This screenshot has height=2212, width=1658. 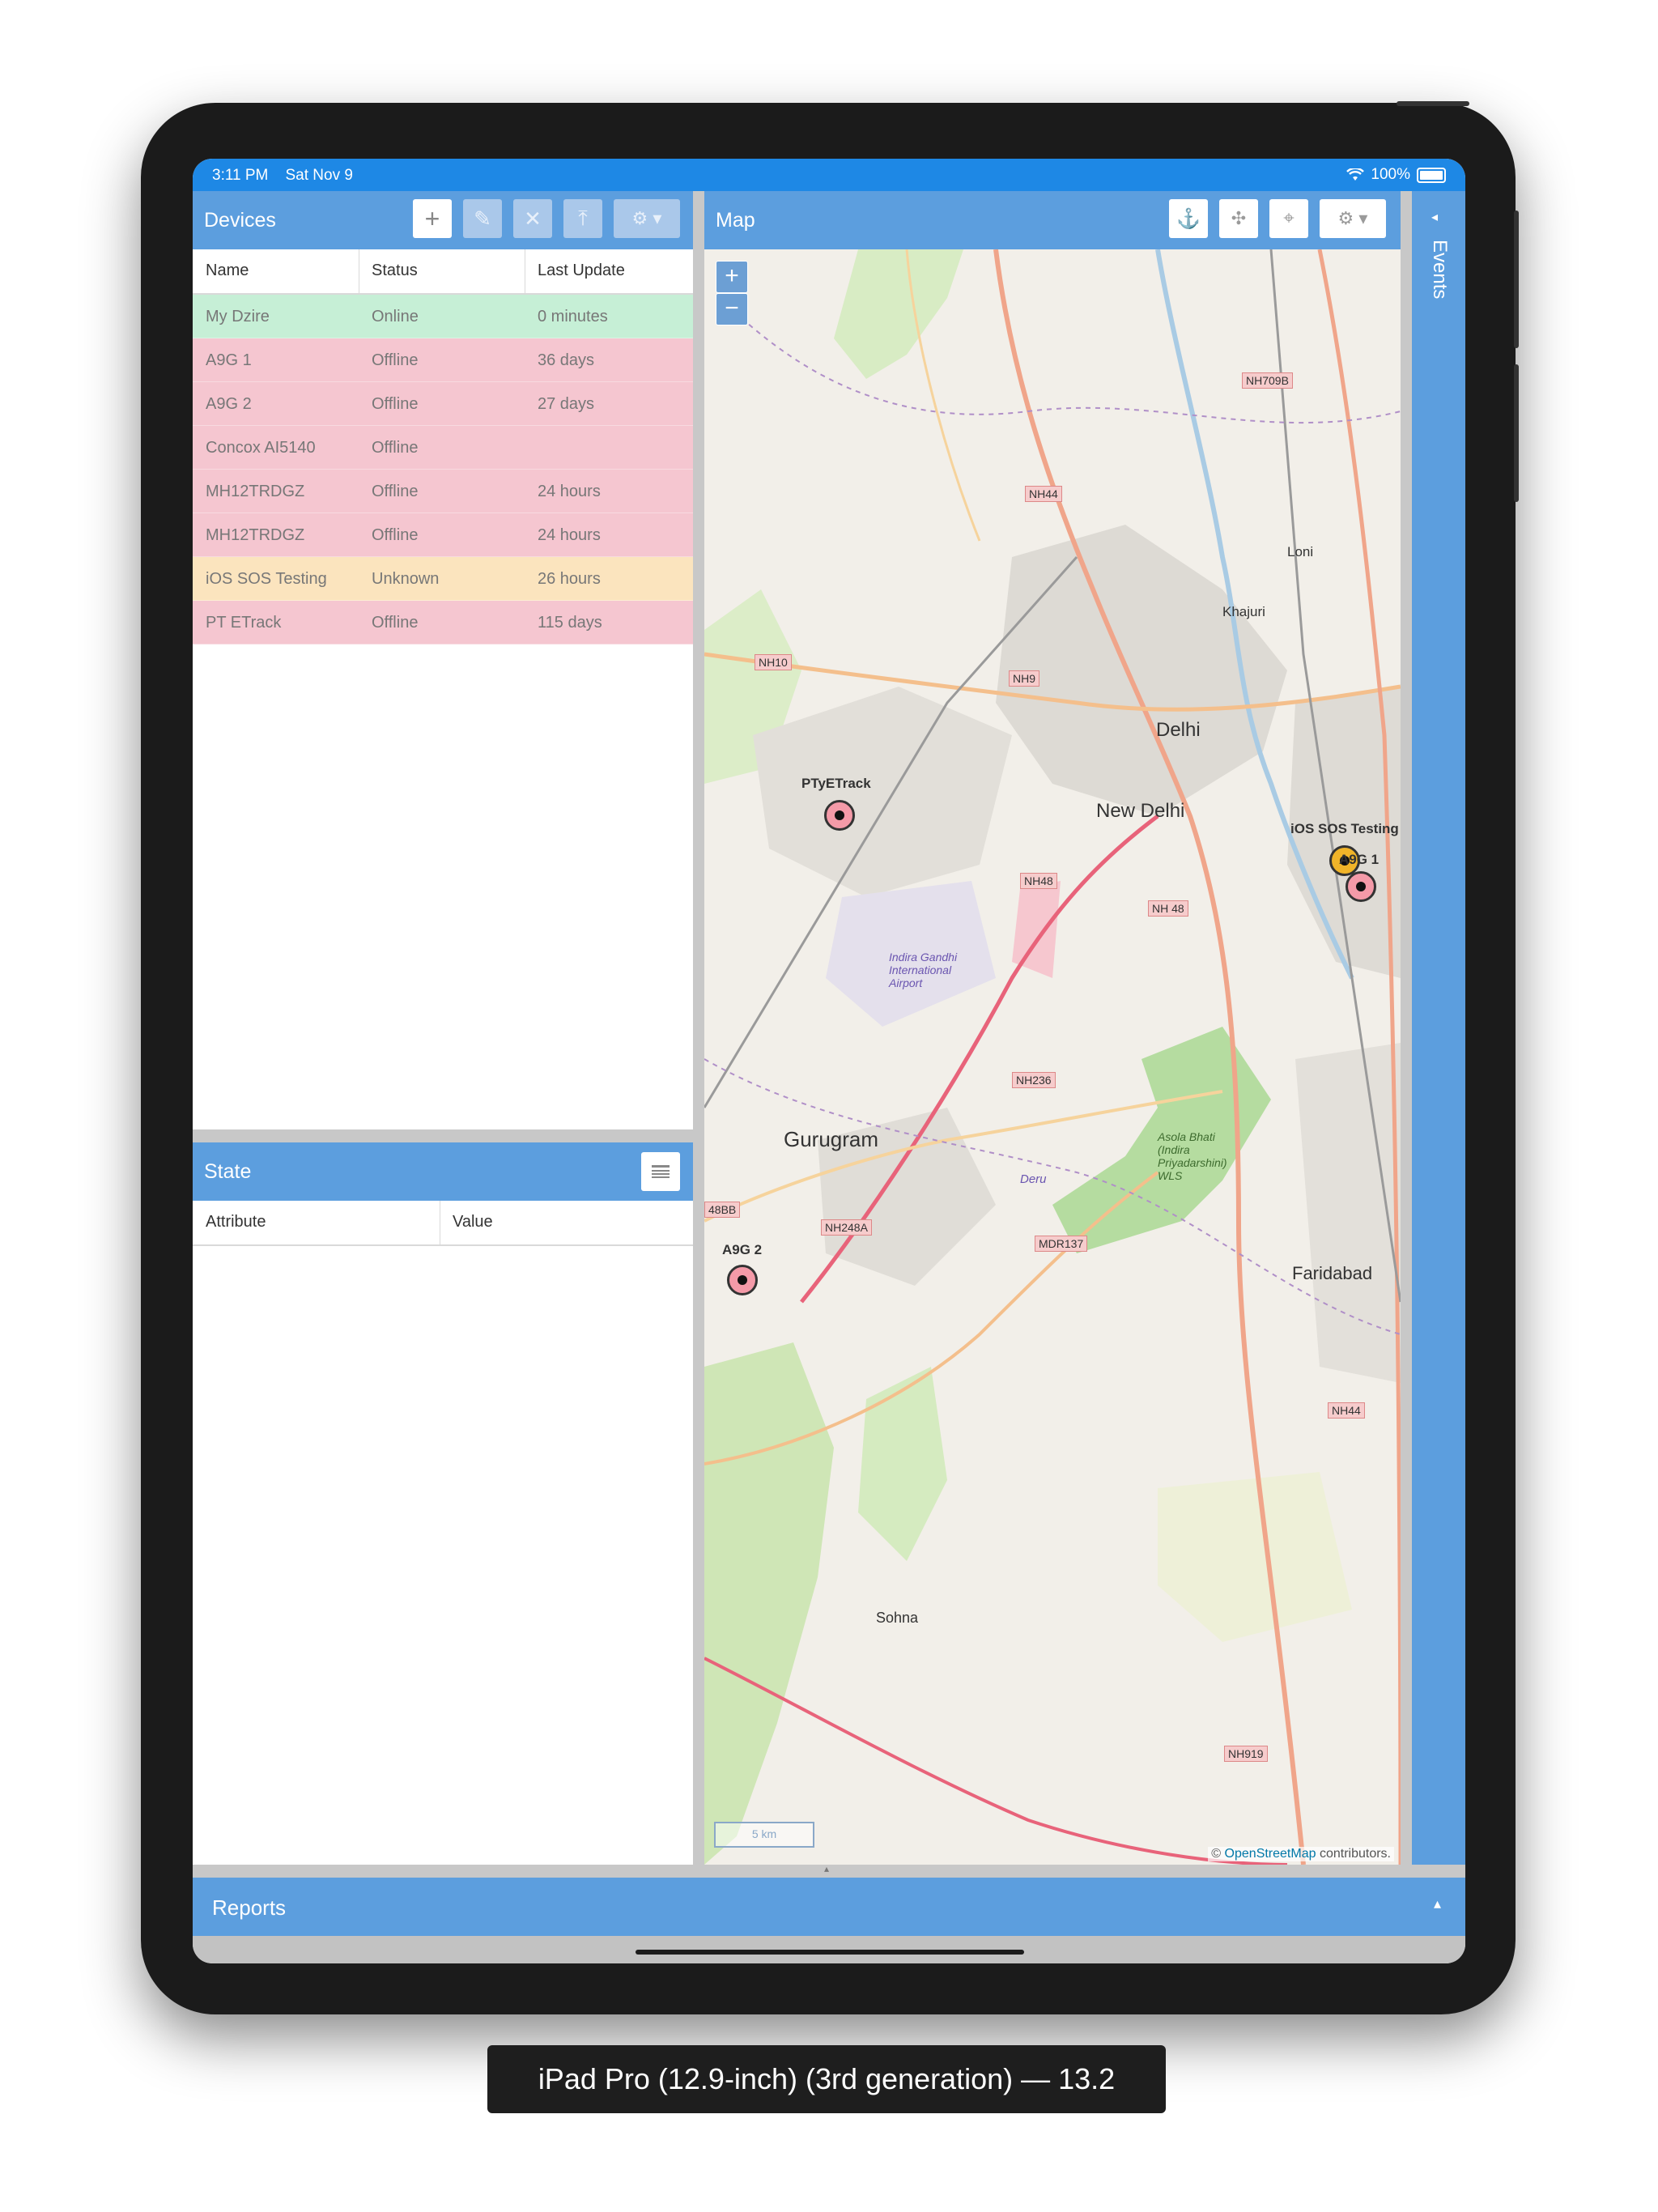 What do you see at coordinates (228, 1171) in the screenshot?
I see `state-title: State` at bounding box center [228, 1171].